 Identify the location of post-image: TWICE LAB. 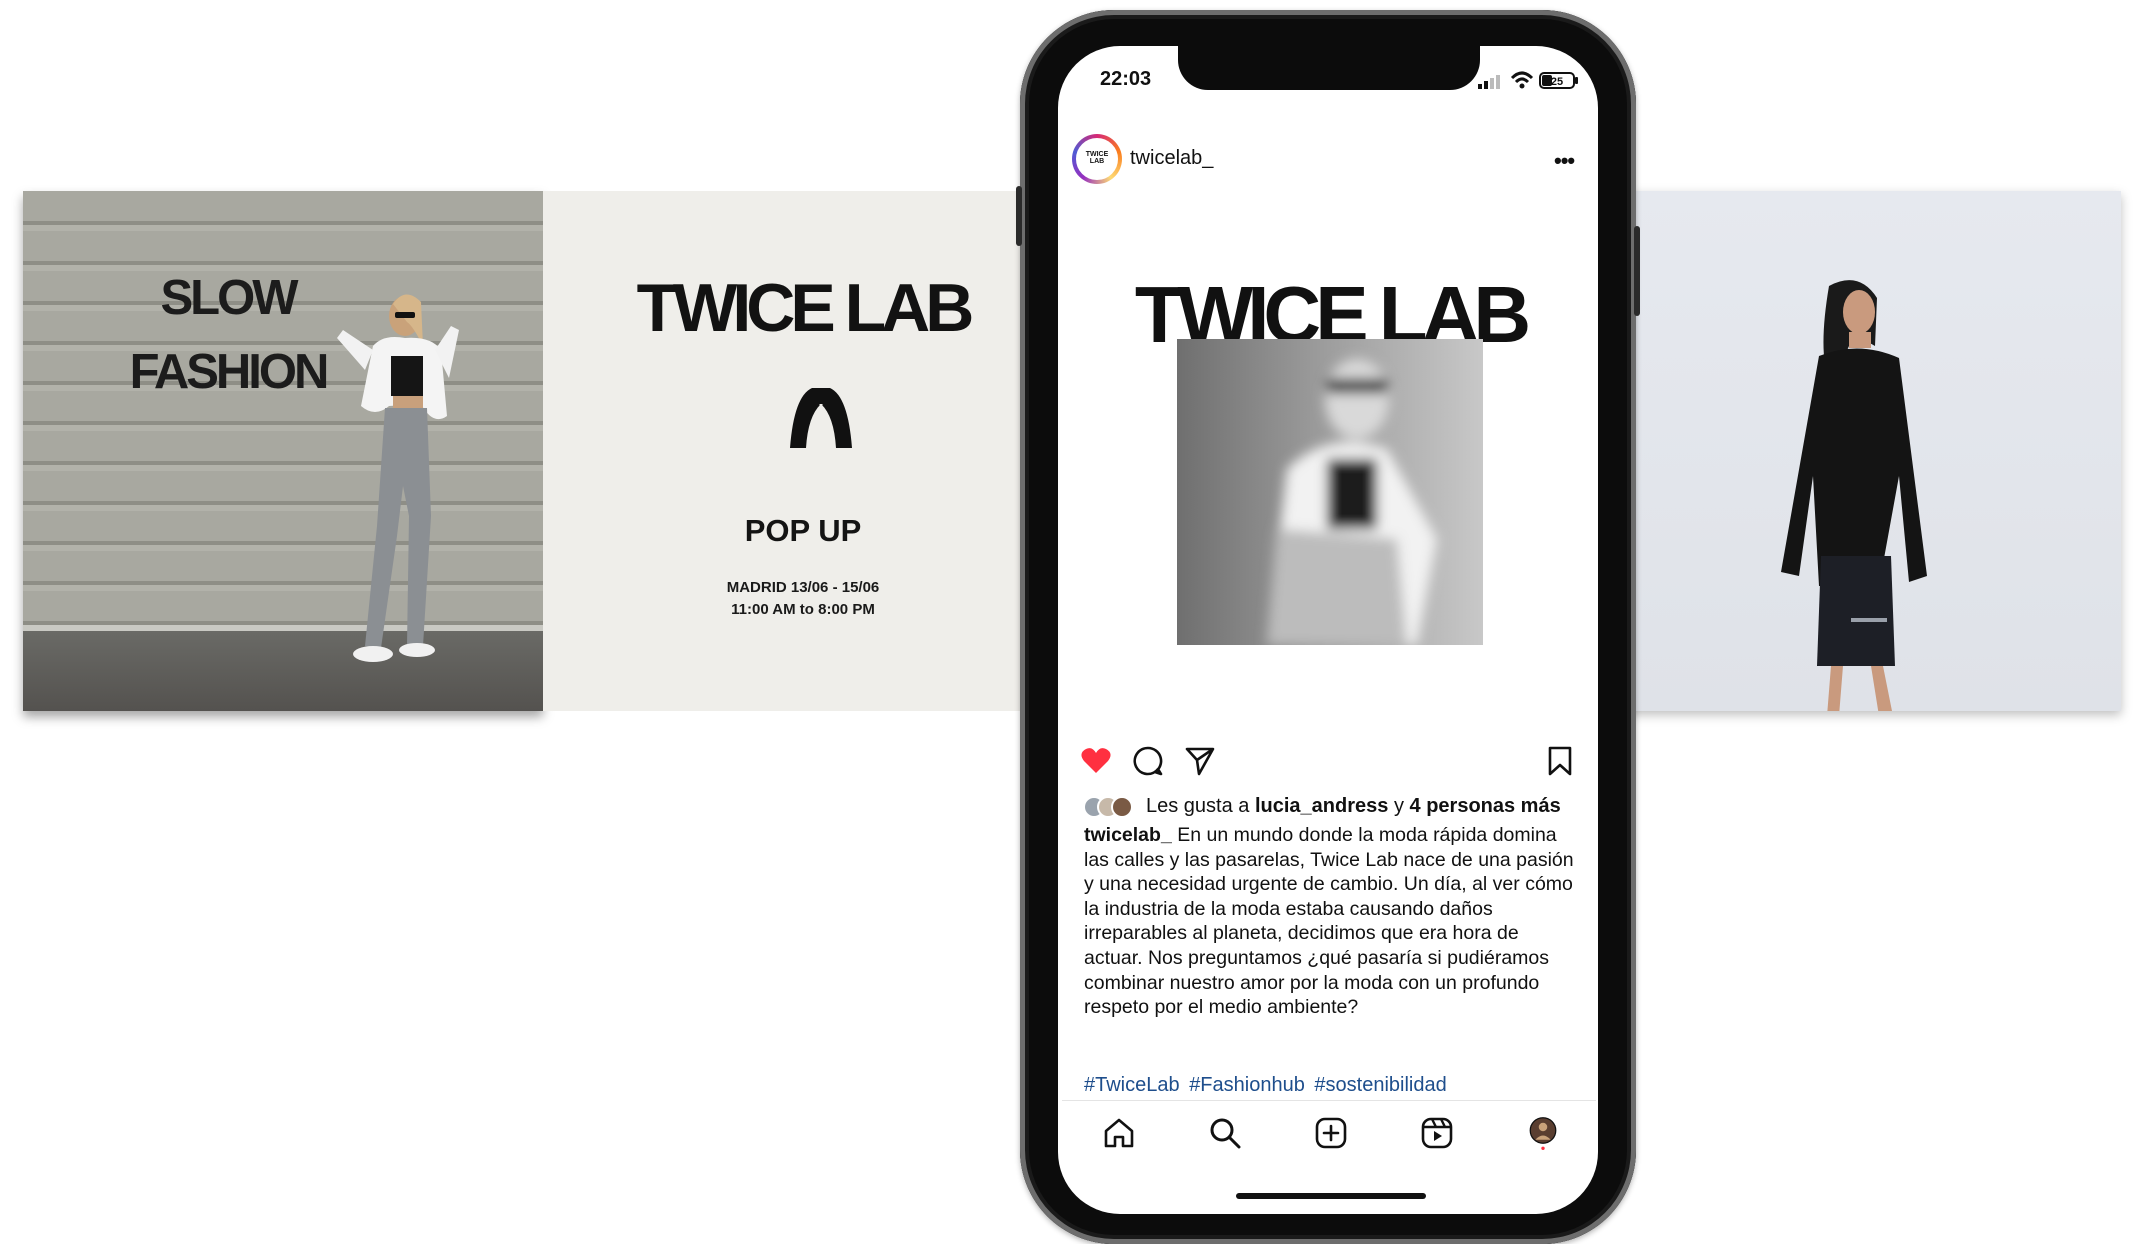
(1330, 452).